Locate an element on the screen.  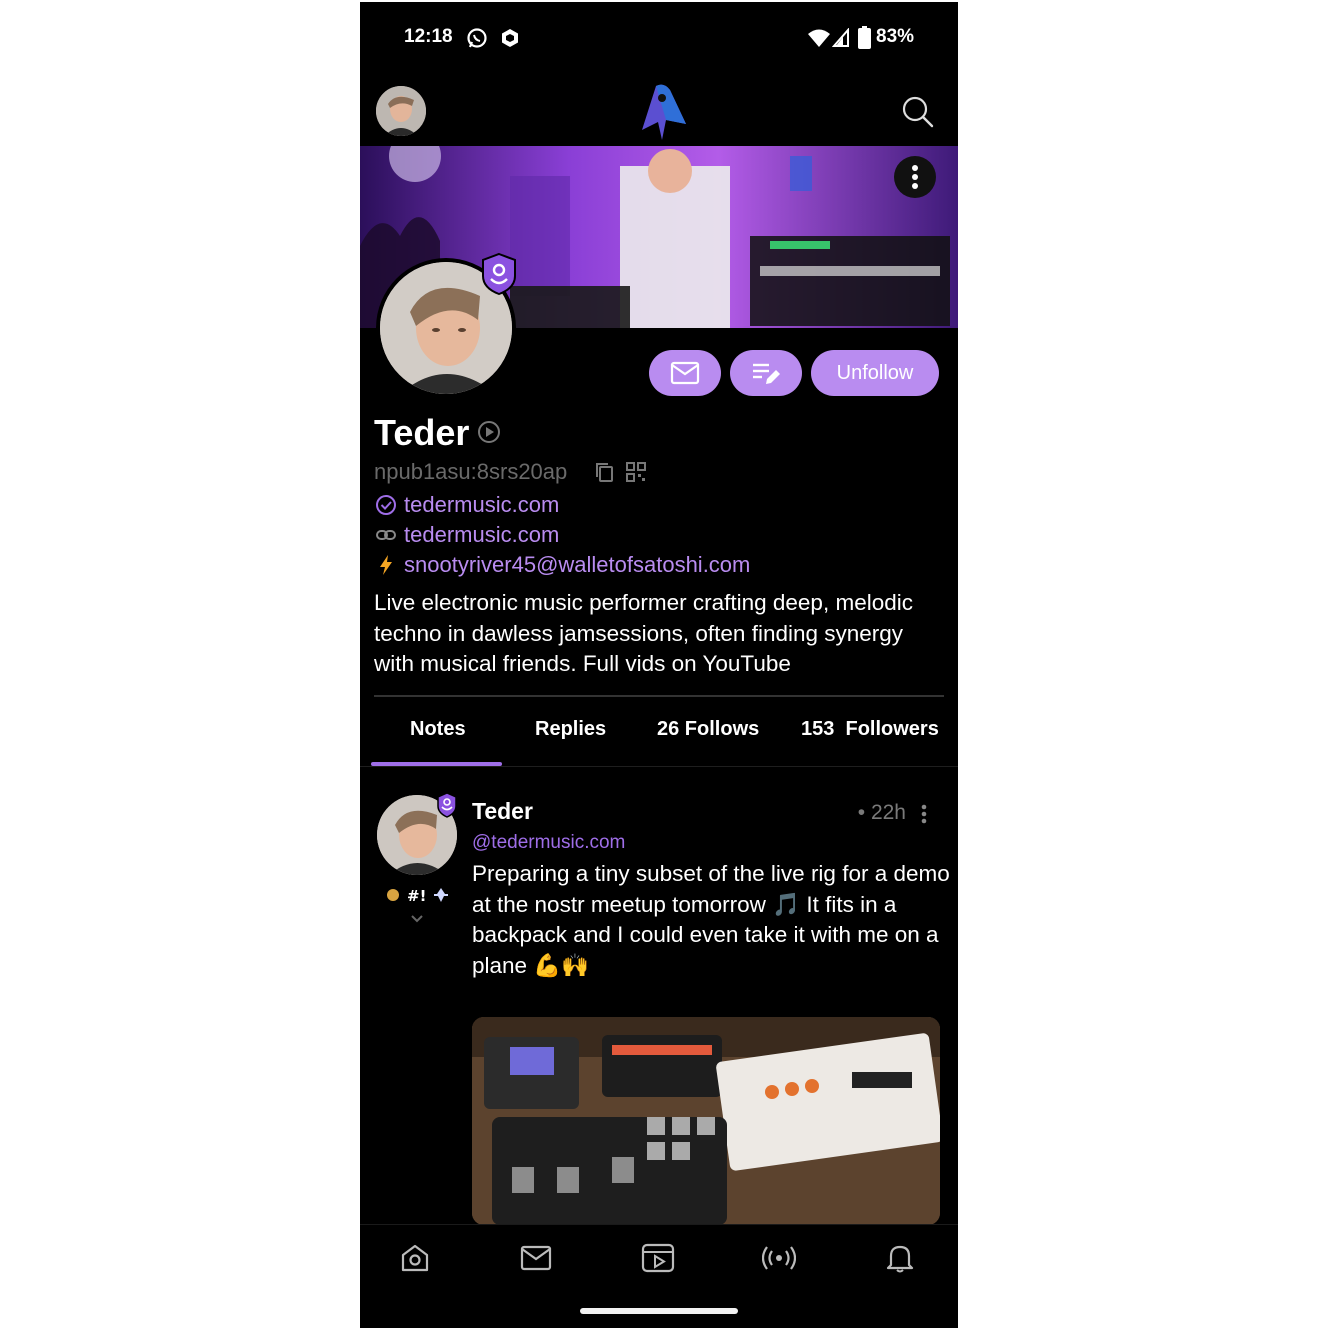
home-indicator is located at coordinates (659, 1311).